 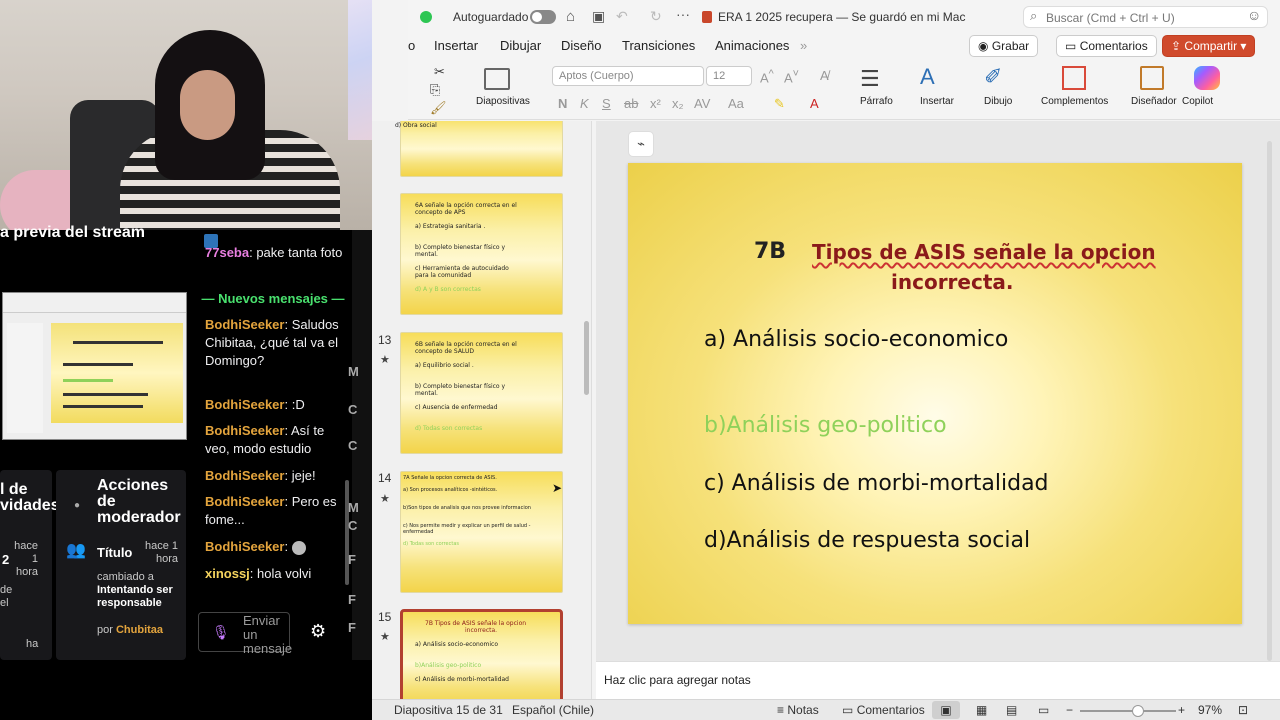 I want to click on chat-username: xinossj, so click(x=227, y=573).